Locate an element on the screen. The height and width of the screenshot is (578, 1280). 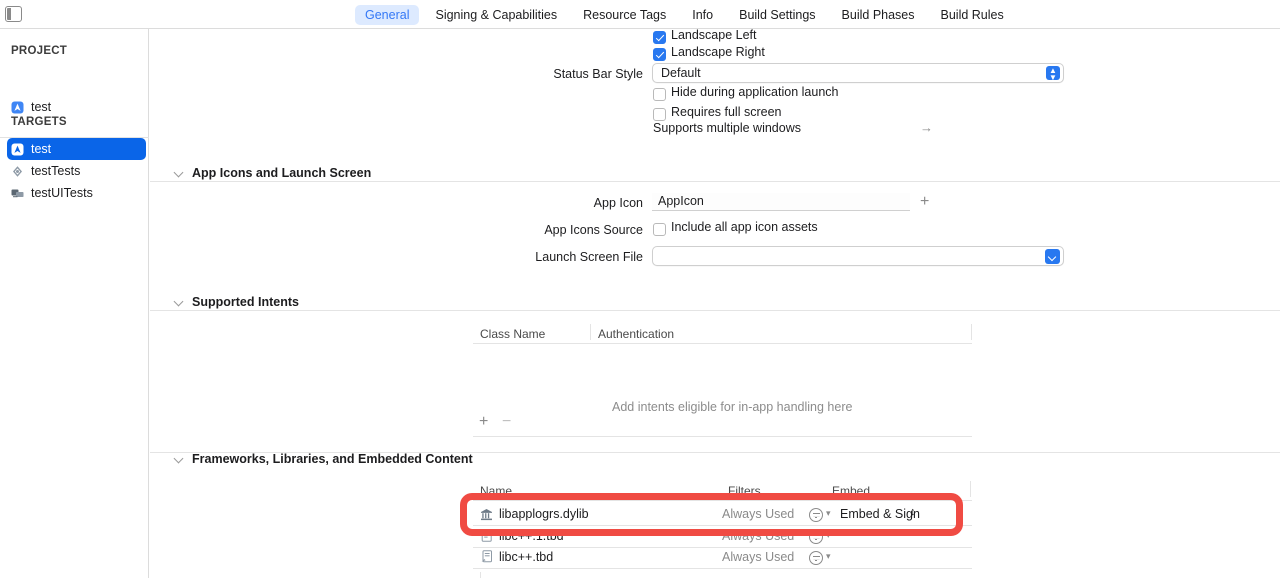
unit-test-target-icon is located at coordinates (17, 171).